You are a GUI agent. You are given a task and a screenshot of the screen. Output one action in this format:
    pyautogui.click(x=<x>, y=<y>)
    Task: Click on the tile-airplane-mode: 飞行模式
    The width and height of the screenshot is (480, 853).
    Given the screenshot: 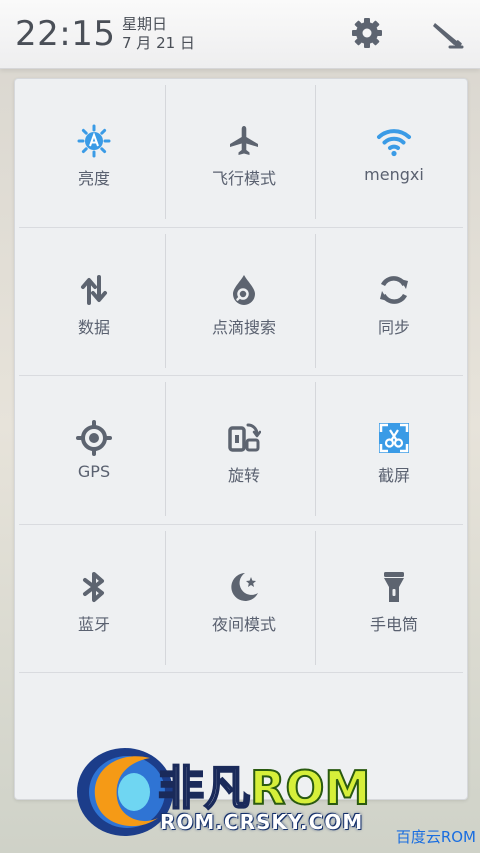 What is the action you would take?
    pyautogui.click(x=244, y=152)
    